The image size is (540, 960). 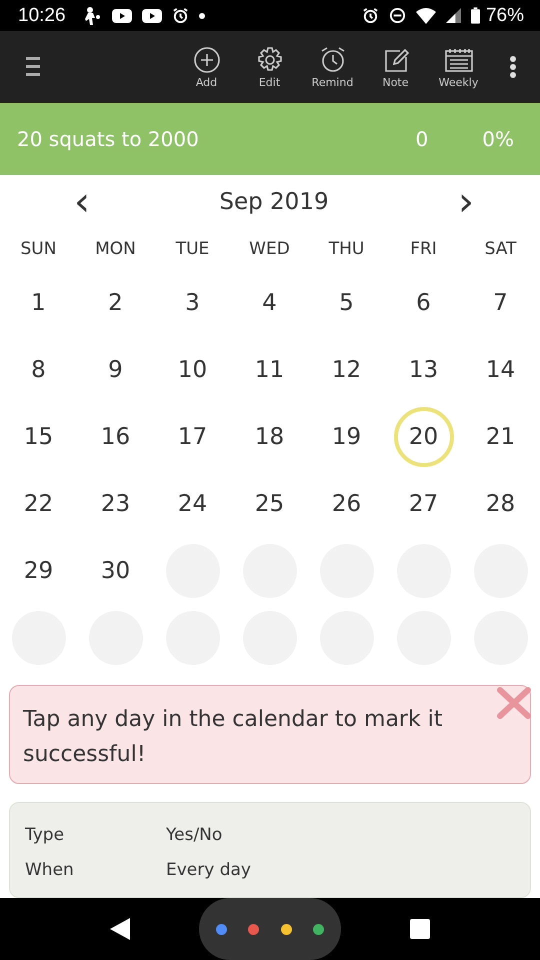 I want to click on weekday-label: MON, so click(x=115, y=250).